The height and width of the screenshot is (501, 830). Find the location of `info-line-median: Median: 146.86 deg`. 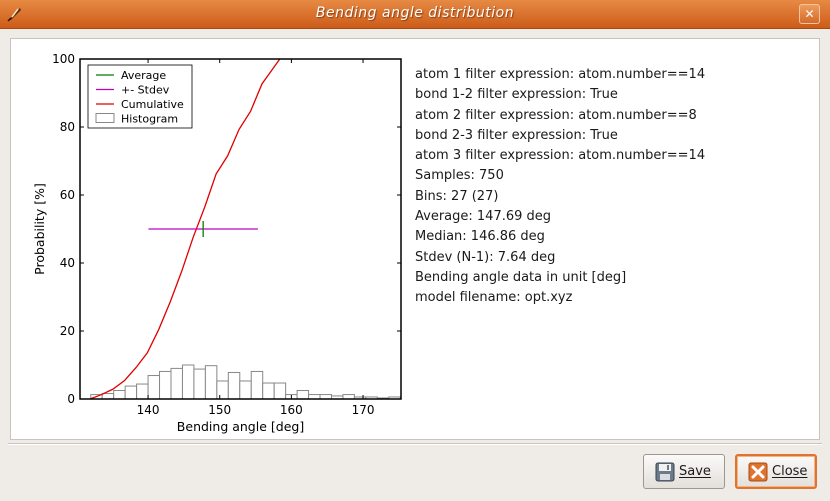

info-line-median: Median: 146.86 deg is located at coordinates (480, 237).